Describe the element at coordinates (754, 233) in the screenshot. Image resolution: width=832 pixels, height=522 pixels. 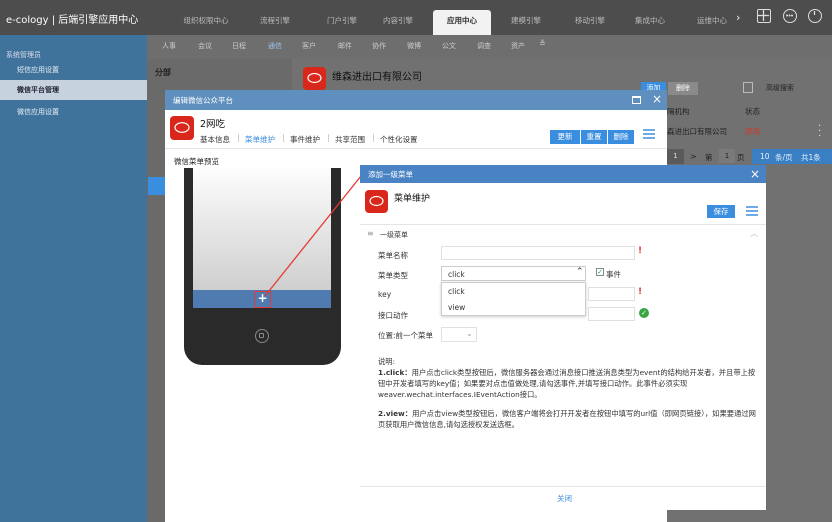
I see `collapse-icon: ︿` at that location.